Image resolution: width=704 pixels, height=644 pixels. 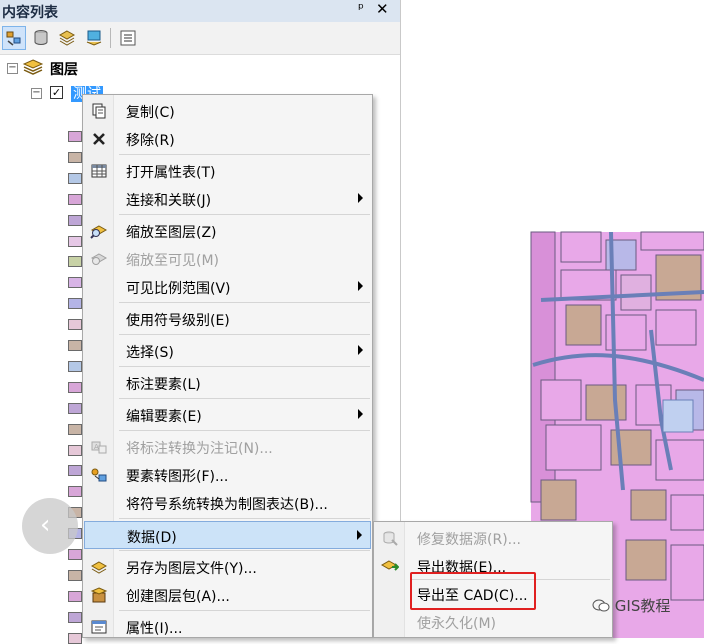 I want to click on database-icon, so click(x=41, y=37).